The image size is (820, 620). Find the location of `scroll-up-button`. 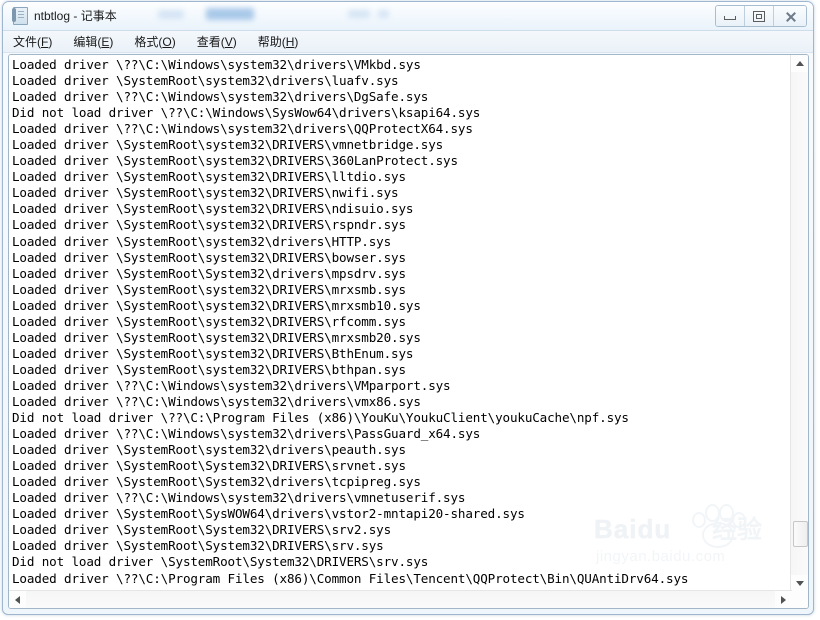

scroll-up-button is located at coordinates (799, 63).